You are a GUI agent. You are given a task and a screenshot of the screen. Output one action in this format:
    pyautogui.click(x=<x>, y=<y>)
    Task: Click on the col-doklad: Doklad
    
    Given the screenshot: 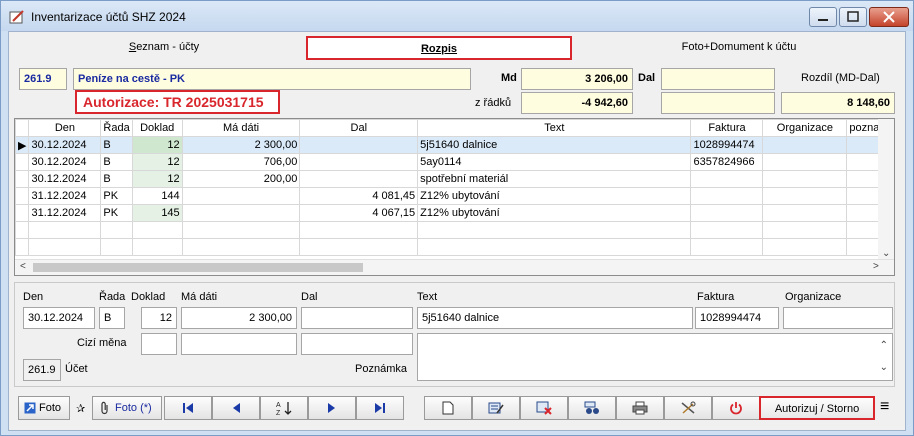 What is the action you would take?
    pyautogui.click(x=157, y=128)
    